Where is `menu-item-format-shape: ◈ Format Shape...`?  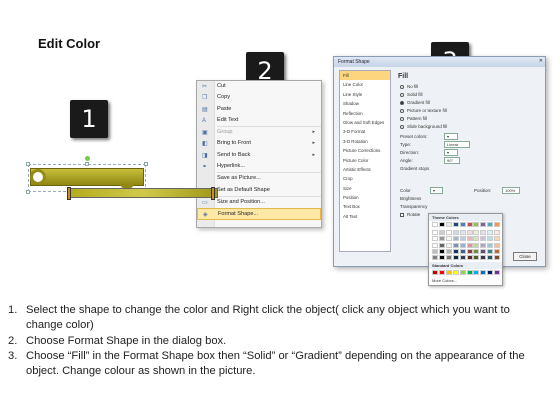
menu-item-format-shape: ◈ Format Shape... is located at coordinates (259, 214).